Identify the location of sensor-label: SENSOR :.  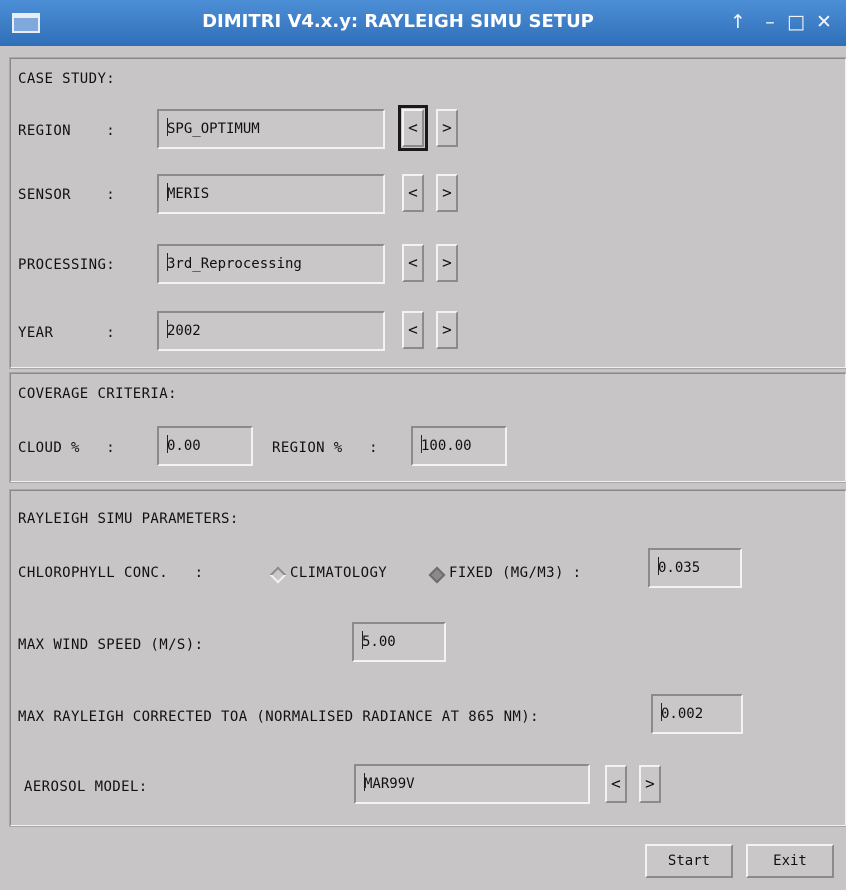
(67, 195).